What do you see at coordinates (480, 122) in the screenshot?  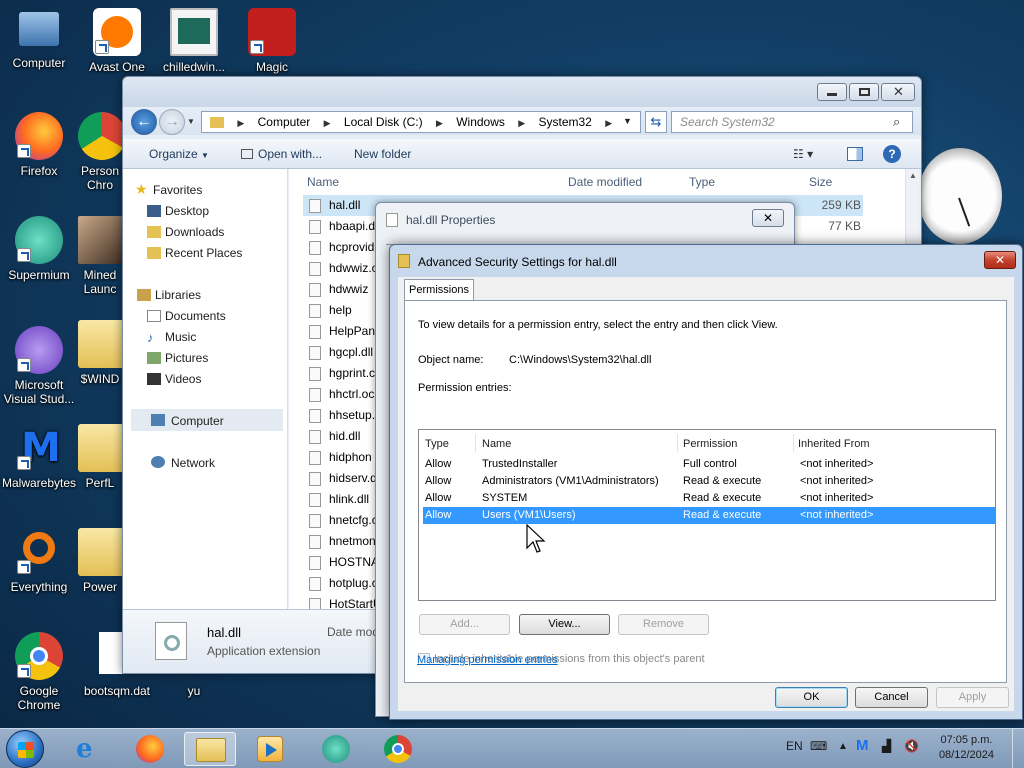 I see `breadcrumb-windows: Windows` at bounding box center [480, 122].